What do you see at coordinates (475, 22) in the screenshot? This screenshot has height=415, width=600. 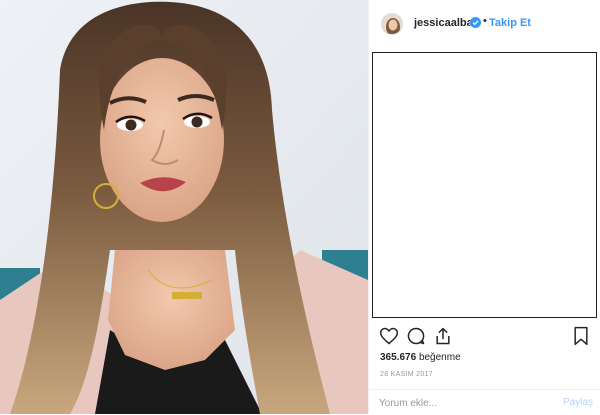 I see `verified-badge-icon` at bounding box center [475, 22].